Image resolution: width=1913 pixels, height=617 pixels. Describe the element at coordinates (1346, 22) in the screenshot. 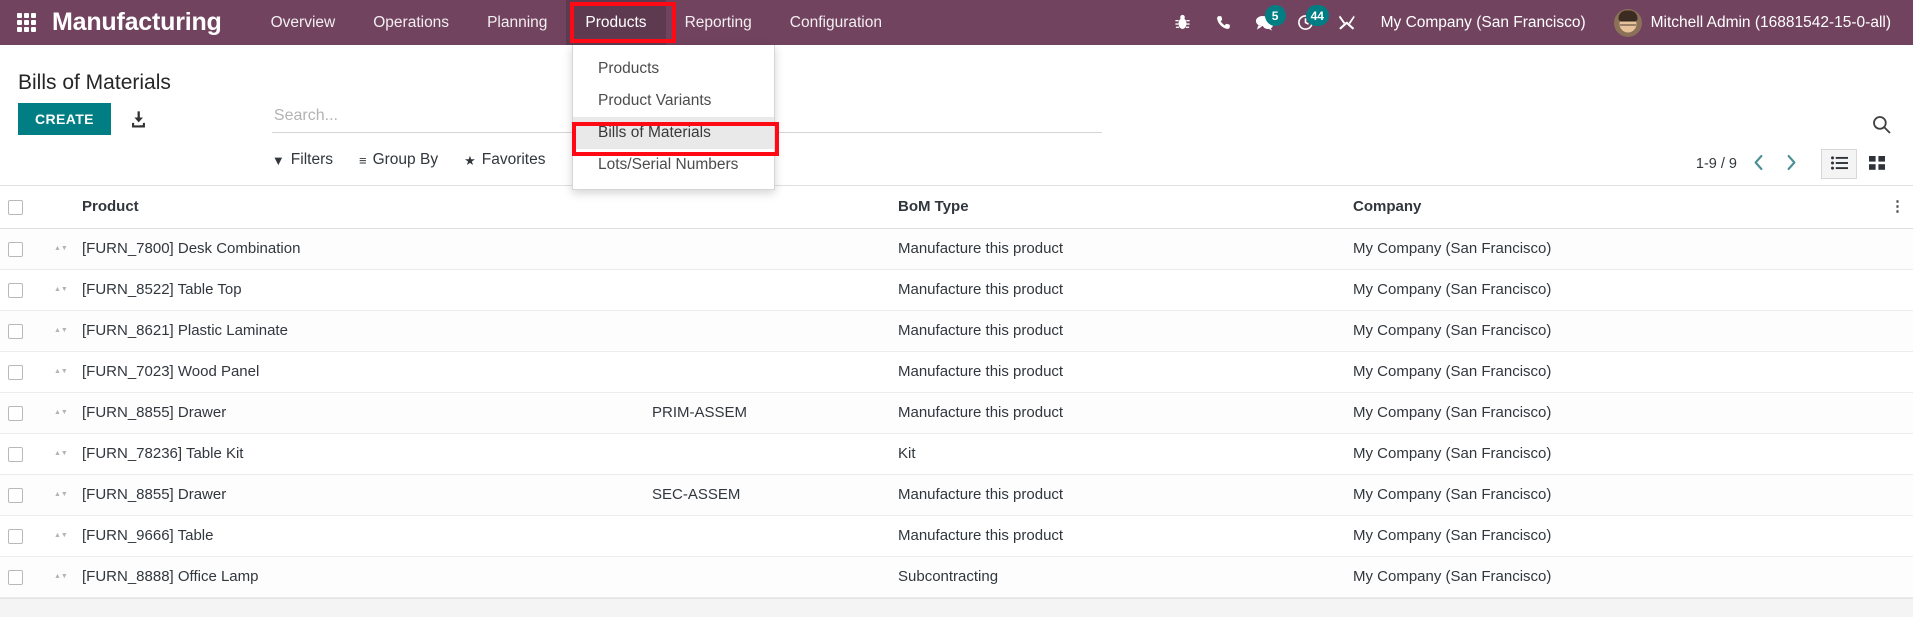

I see `tools-wrench-icon` at that location.